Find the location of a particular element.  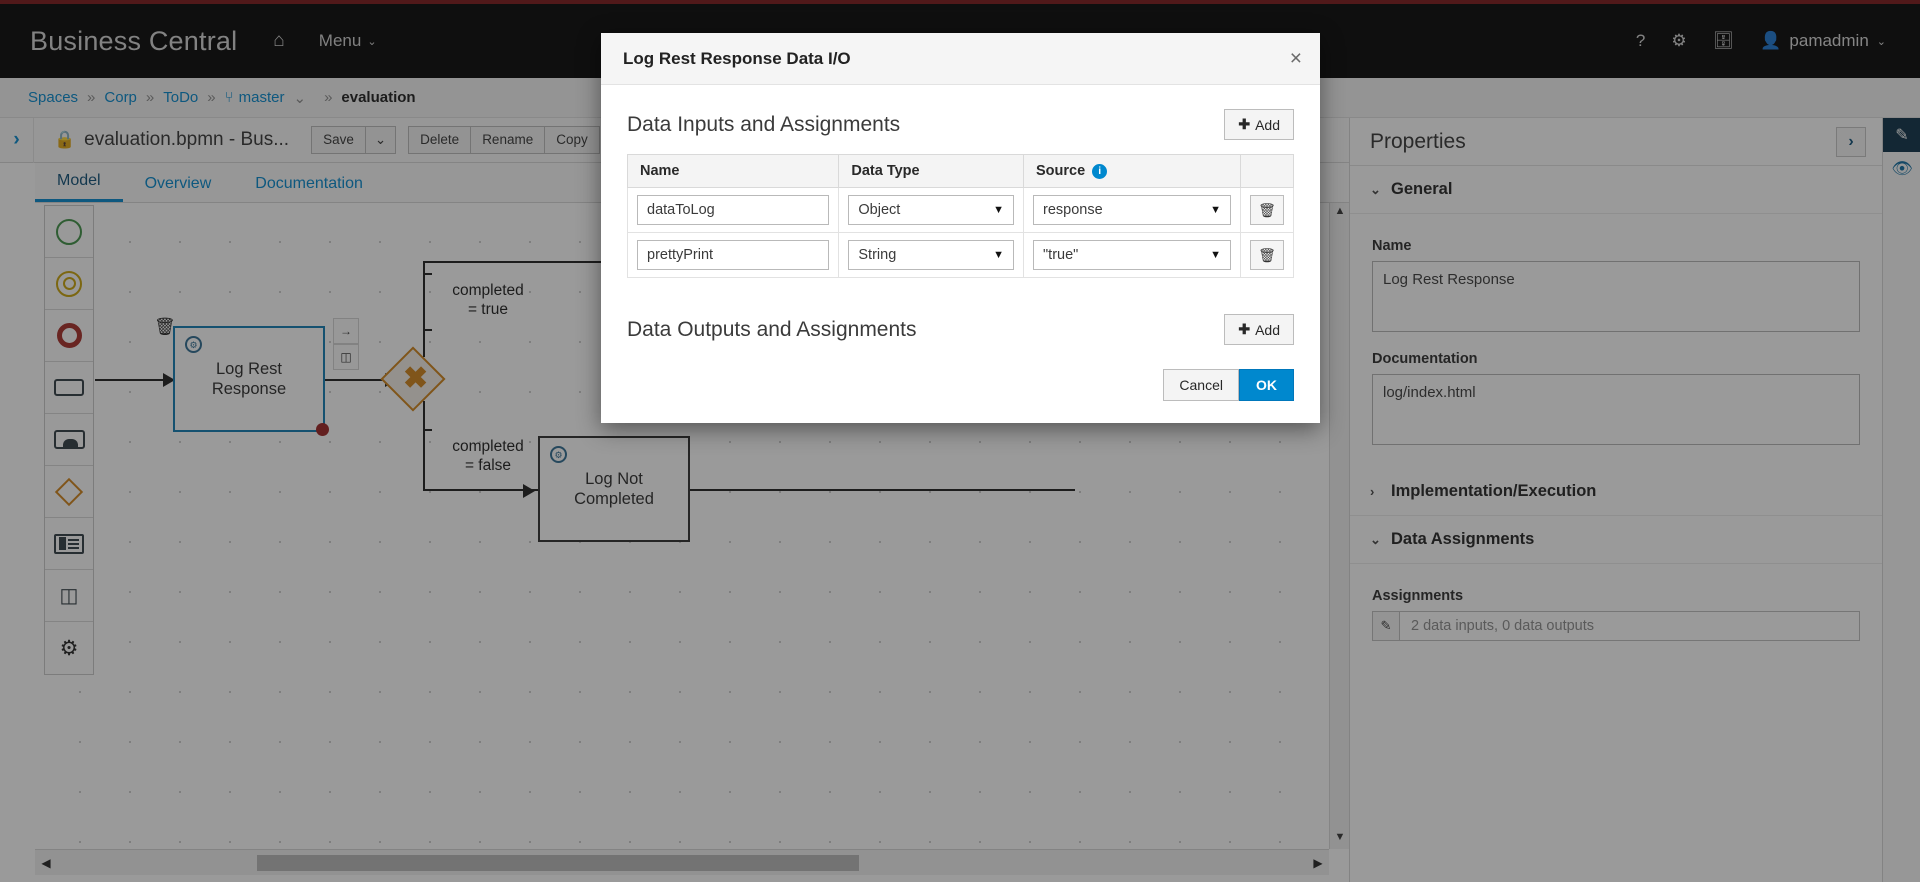

delete-row-button-0: 🗑 is located at coordinates (1267, 210).